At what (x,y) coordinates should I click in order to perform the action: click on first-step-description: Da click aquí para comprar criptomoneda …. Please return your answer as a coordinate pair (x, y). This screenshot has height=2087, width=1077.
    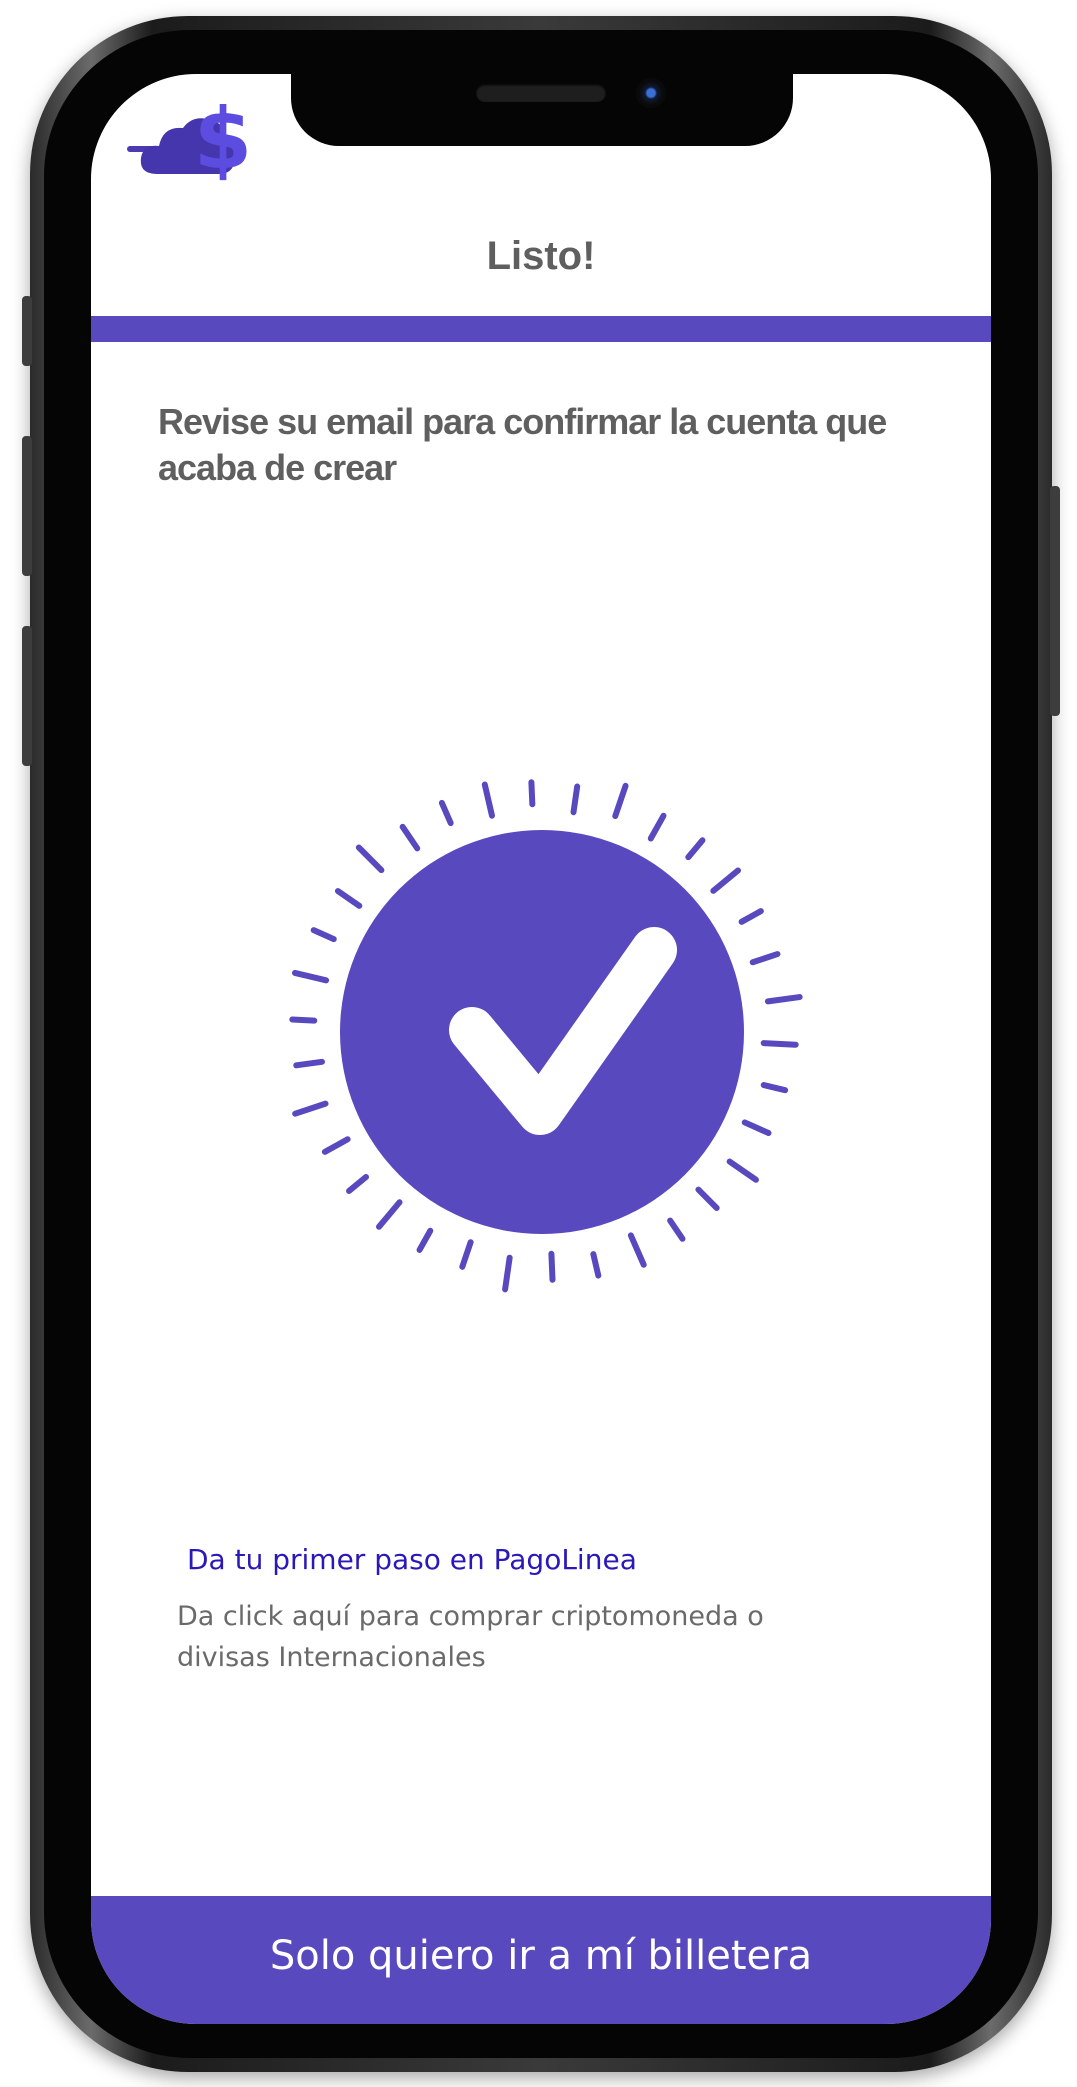
    Looking at the image, I should click on (470, 1637).